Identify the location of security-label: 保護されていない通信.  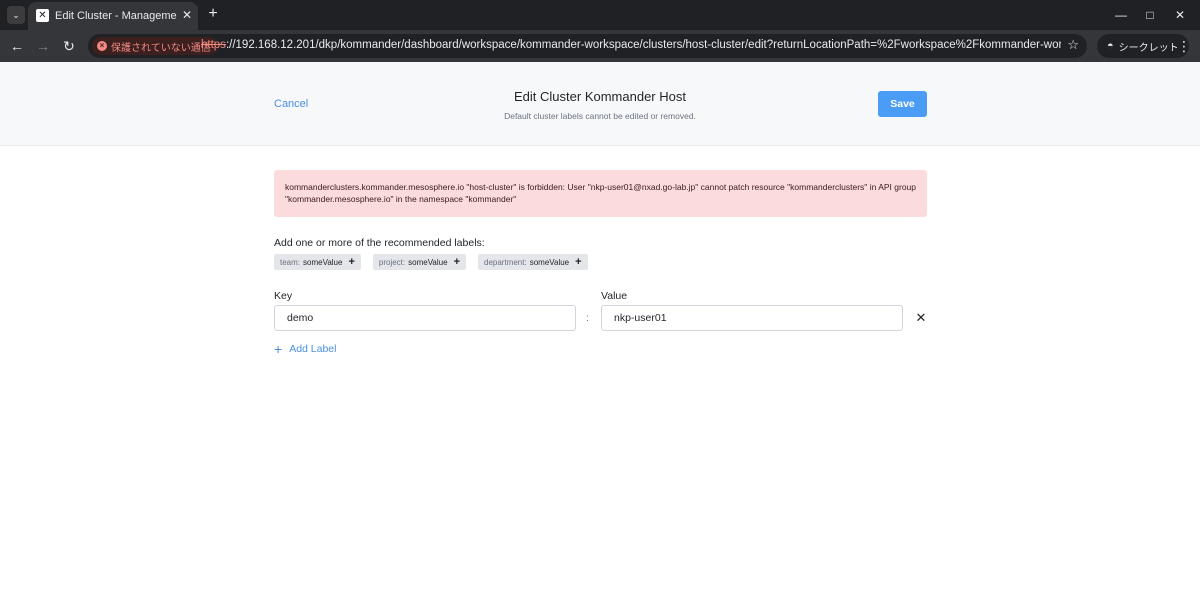
(161, 48).